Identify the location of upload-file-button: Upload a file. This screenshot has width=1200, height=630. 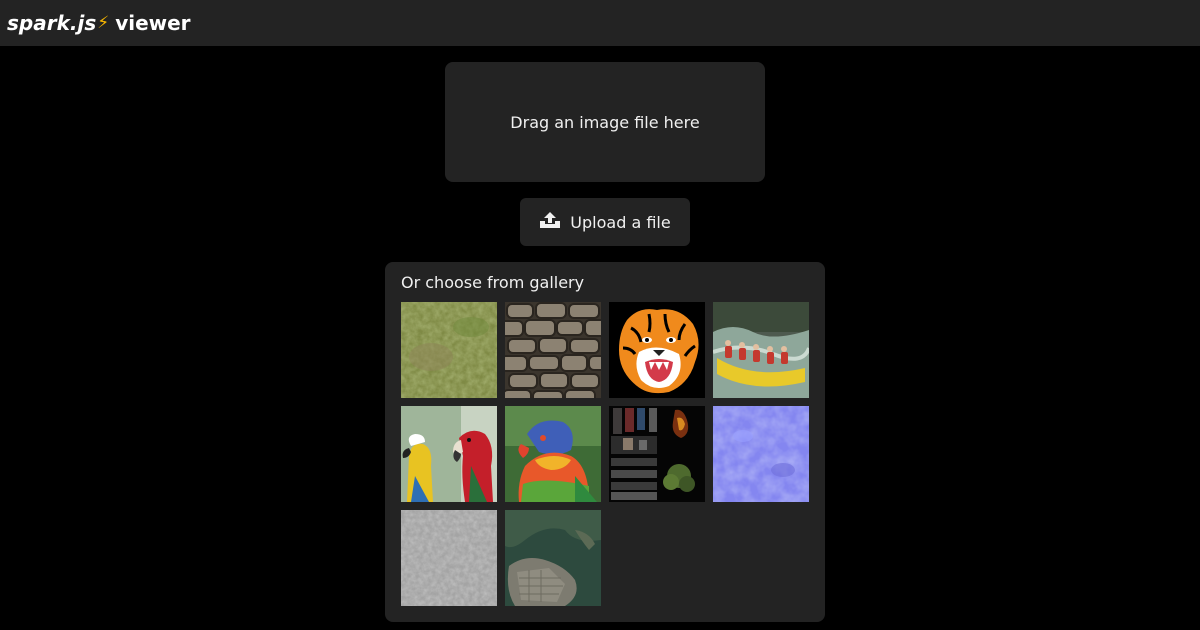
(605, 222).